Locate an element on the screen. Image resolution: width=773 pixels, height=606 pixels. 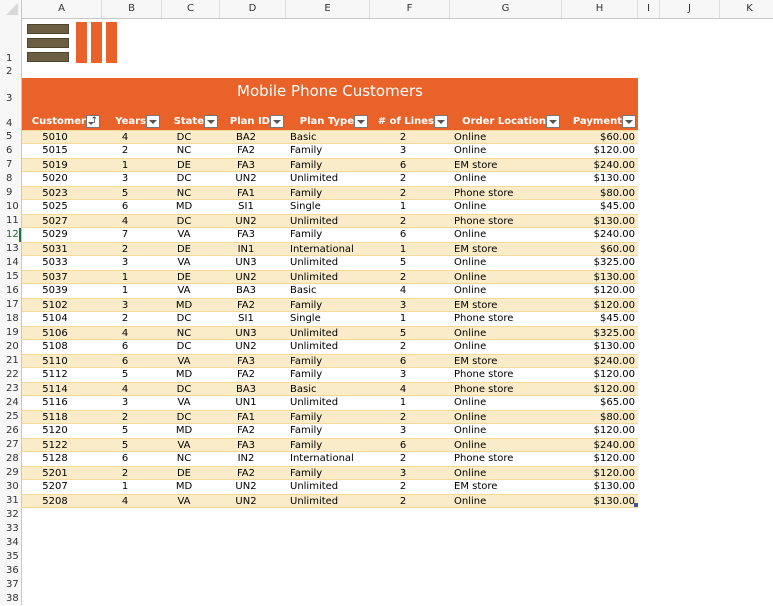
table-row: 5033 3 VA UN3 Unlimited 5 Online $325.00 is located at coordinates (330, 263).